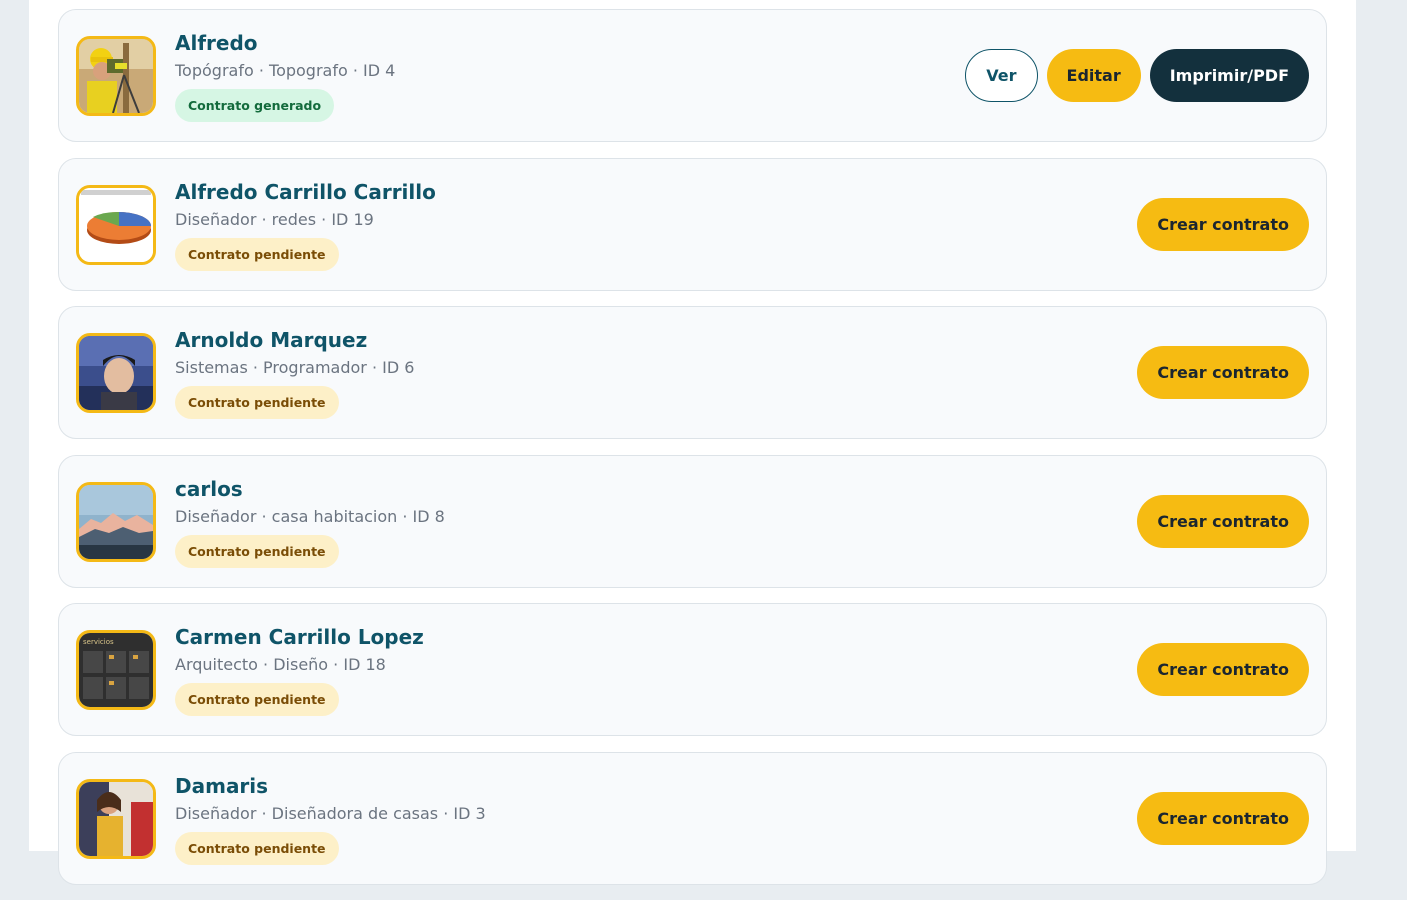 This screenshot has height=900, width=1407. I want to click on edit-button: Editar, so click(1093, 75).